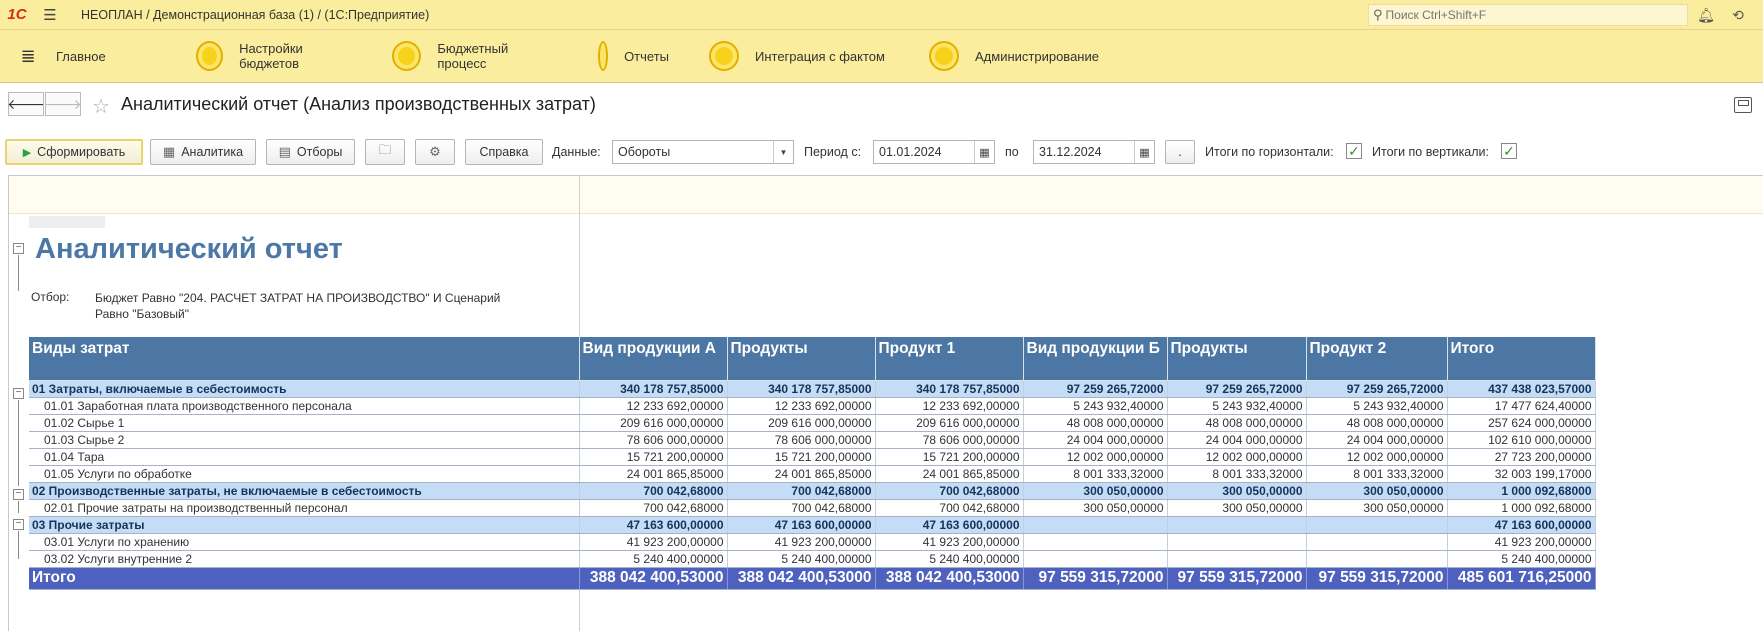 This screenshot has height=631, width=1763. I want to click on settings-folder-button: 🗀, so click(385, 152).